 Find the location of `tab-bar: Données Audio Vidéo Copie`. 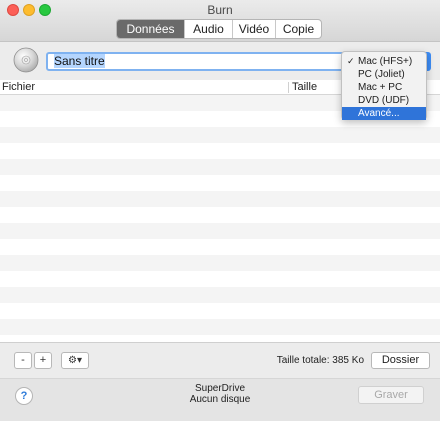

tab-bar: Données Audio Vidéo Copie is located at coordinates (219, 29).